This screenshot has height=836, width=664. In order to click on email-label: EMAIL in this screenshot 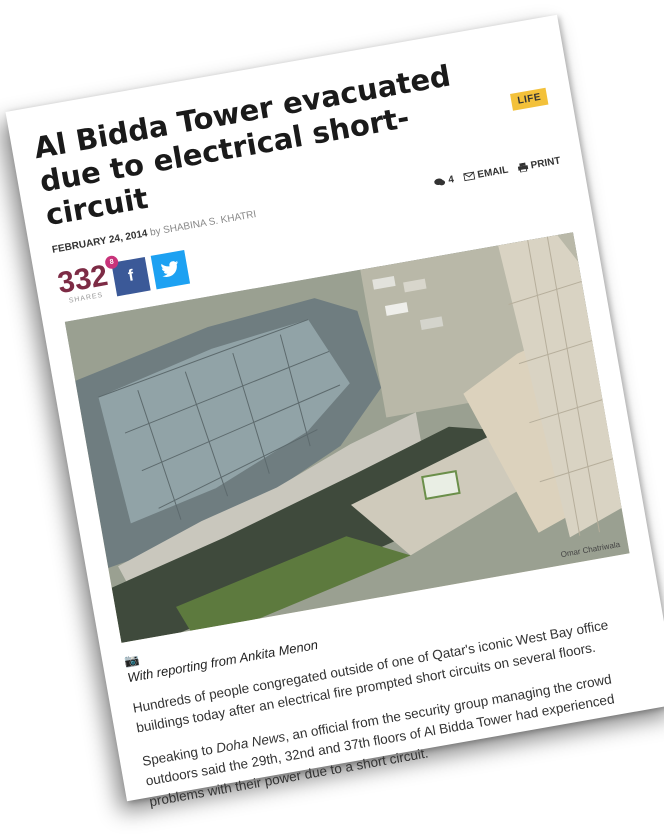, I will do `click(493, 172)`.